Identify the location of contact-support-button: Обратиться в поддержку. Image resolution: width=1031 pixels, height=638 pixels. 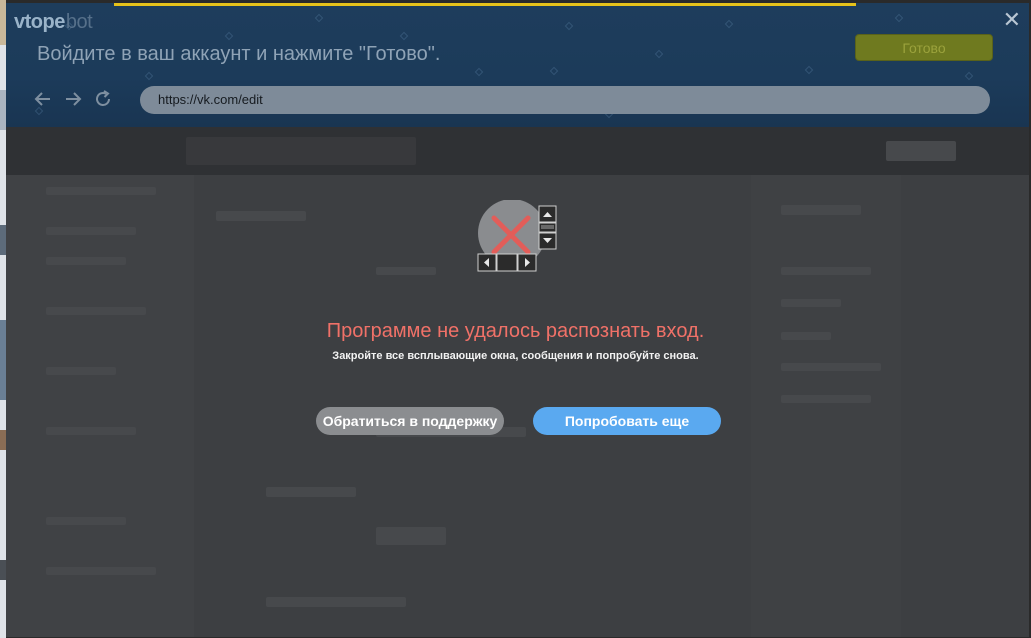
(410, 421).